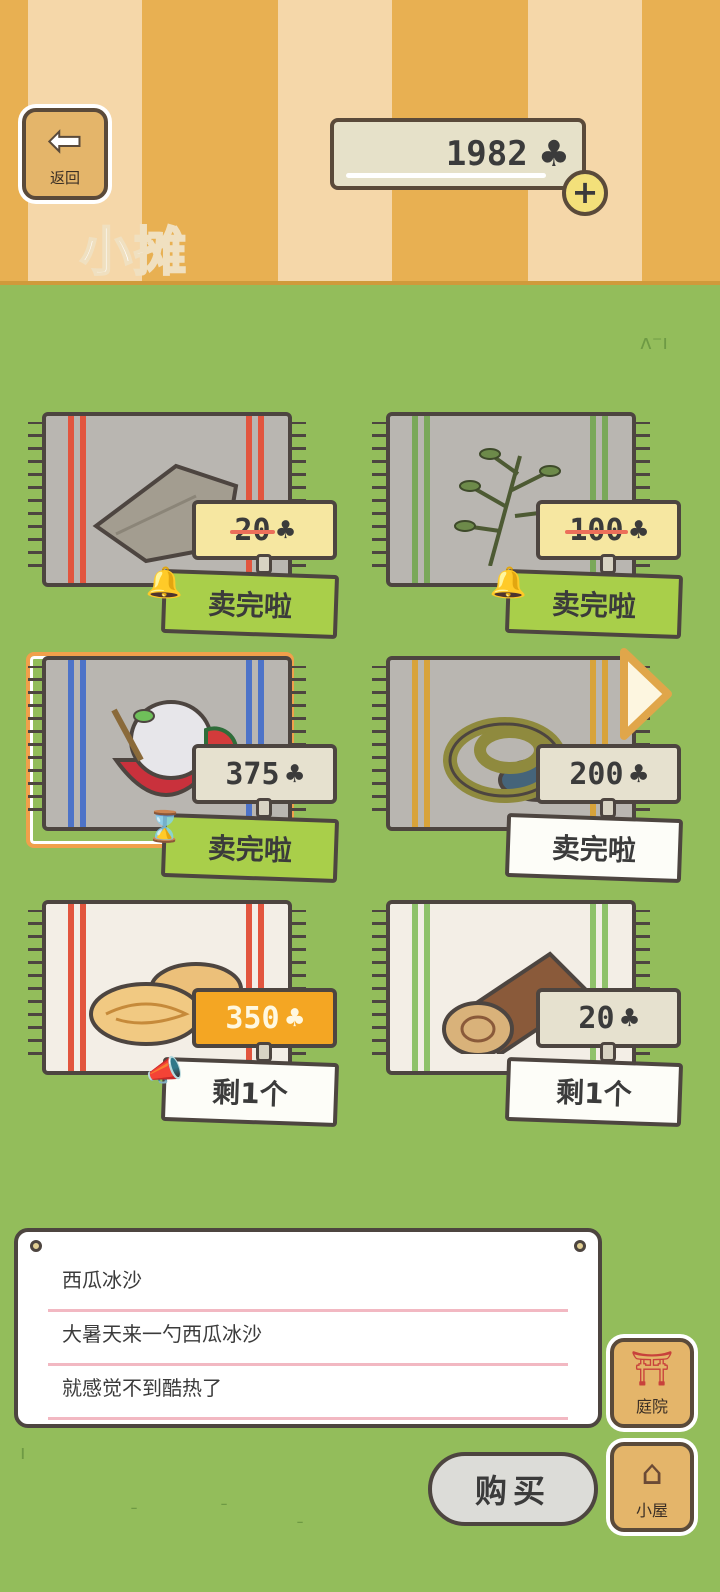 Image resolution: width=720 pixels, height=1592 pixels. What do you see at coordinates (23, 1452) in the screenshot?
I see `grass-tuft: ı` at bounding box center [23, 1452].